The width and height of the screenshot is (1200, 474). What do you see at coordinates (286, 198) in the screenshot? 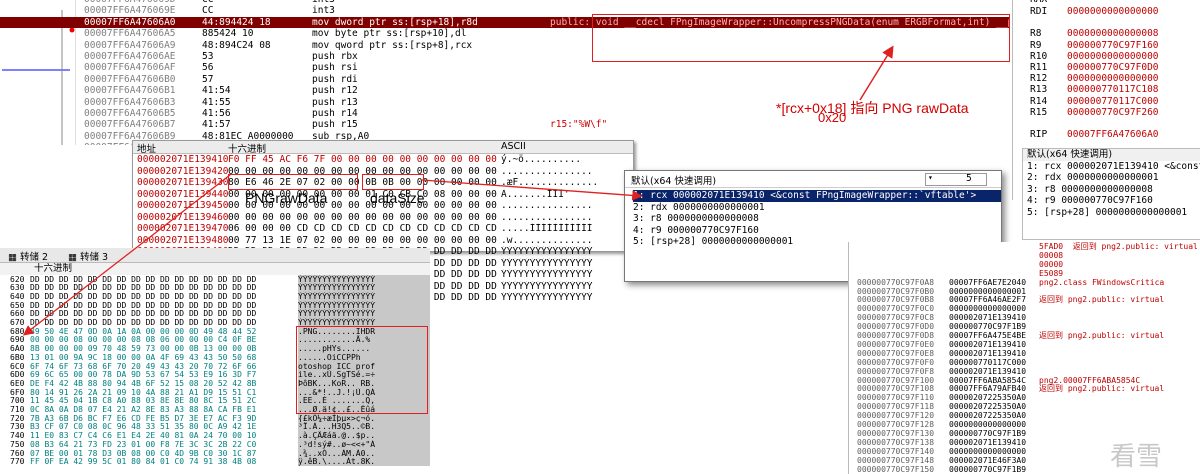
I see `png-rawdata-label: PNGrawData` at bounding box center [286, 198].